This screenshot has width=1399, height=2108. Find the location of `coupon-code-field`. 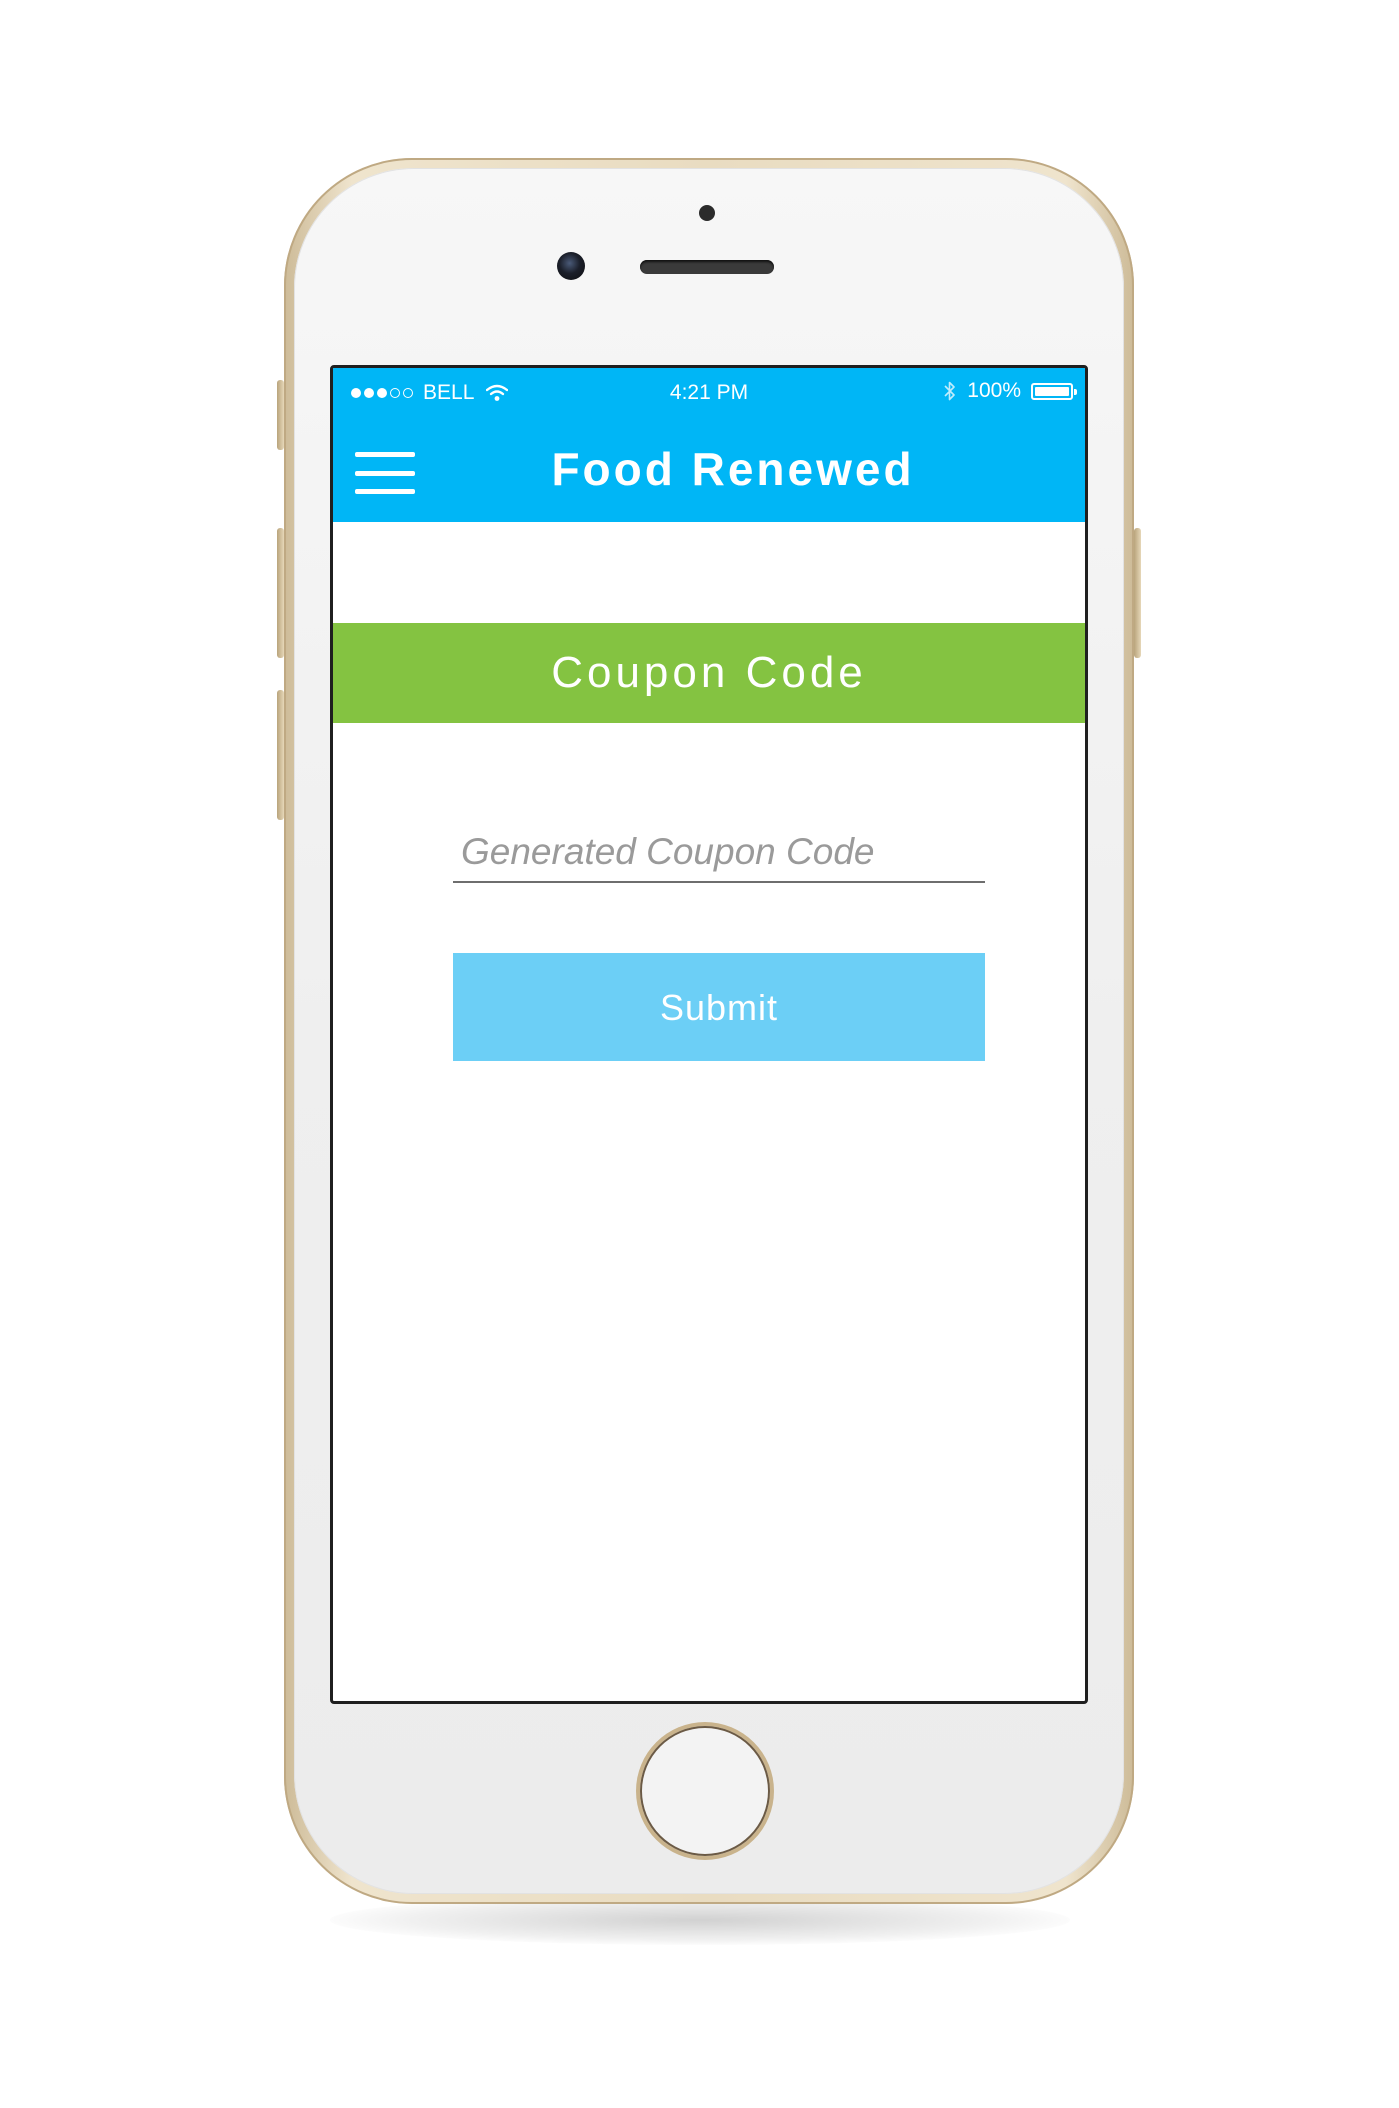

coupon-code-field is located at coordinates (719, 853).